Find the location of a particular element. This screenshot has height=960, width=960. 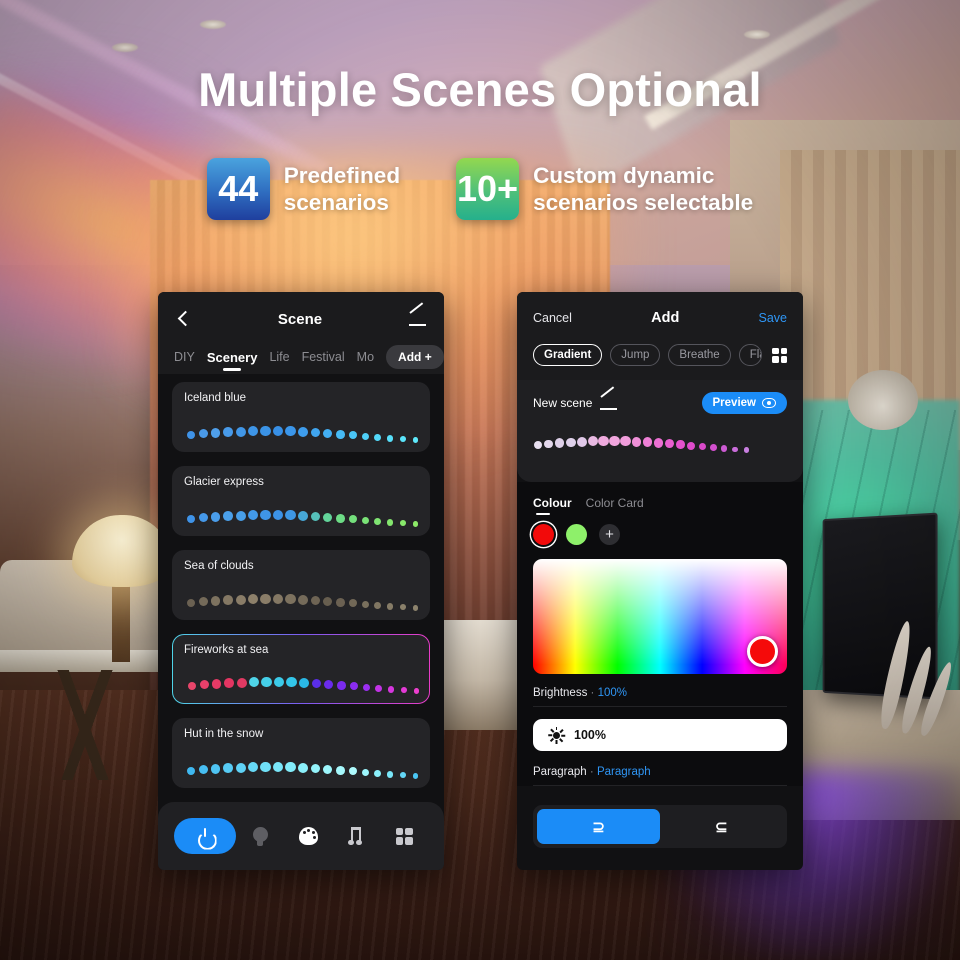

badge-label-predefined: Predefined scenarios is located at coordinates (342, 189).